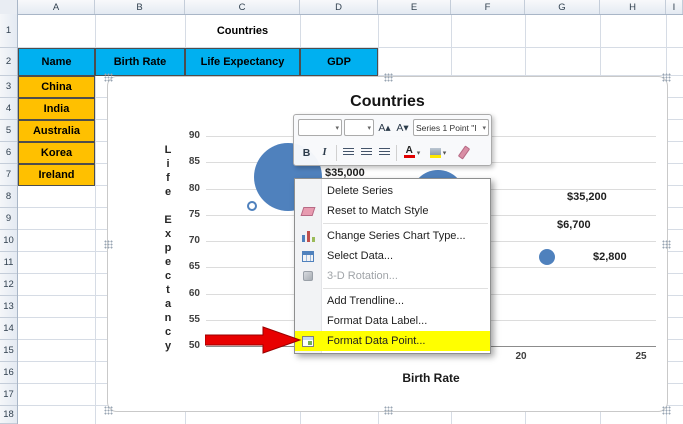  I want to click on col-header-a: A, so click(56, 7).